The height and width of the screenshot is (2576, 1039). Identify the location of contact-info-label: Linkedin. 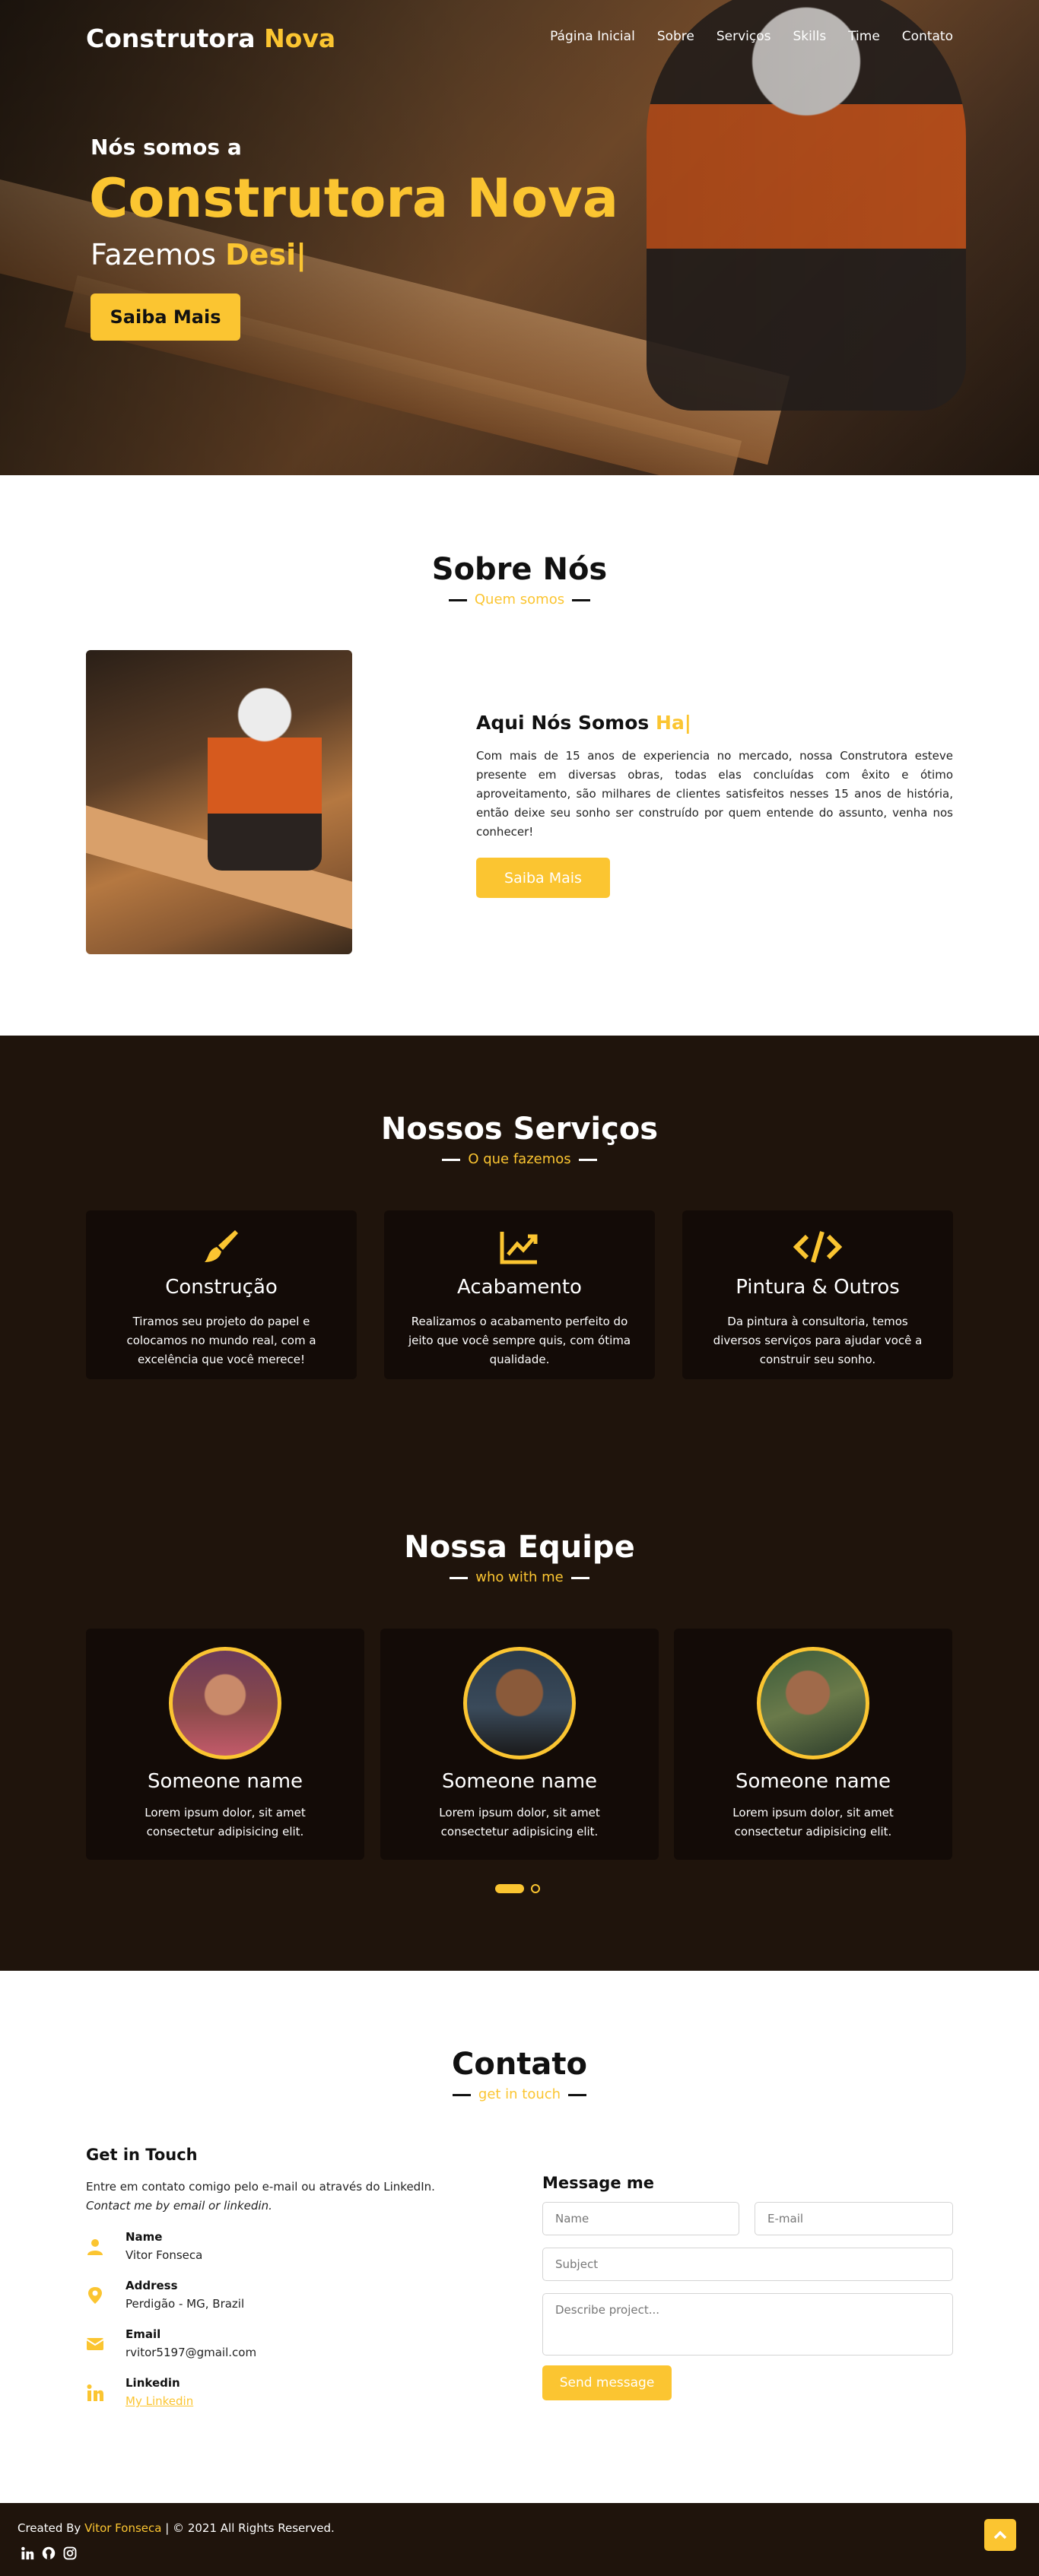
(153, 2383).